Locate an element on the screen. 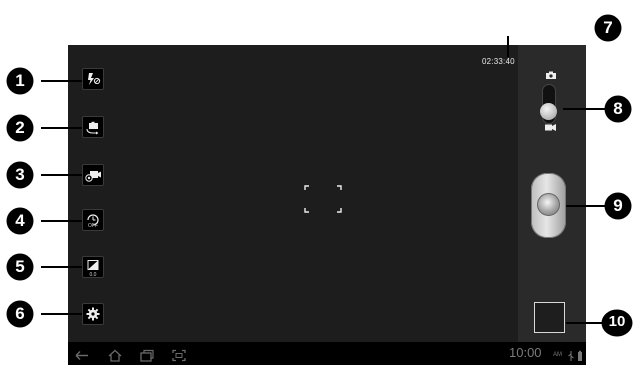  shooting-mode-button is located at coordinates (93, 175).